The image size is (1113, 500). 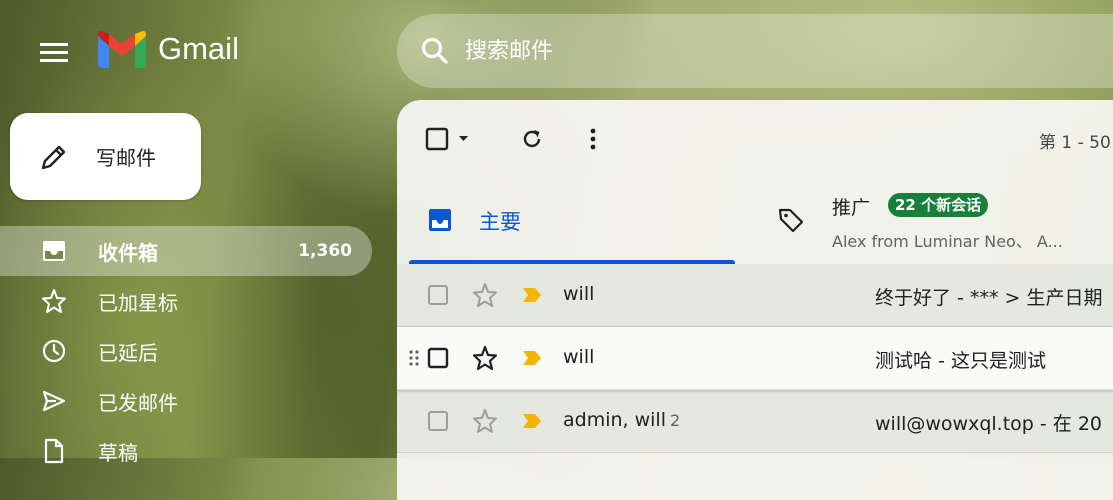 I want to click on gmail-logo: Gmail, so click(x=168, y=49).